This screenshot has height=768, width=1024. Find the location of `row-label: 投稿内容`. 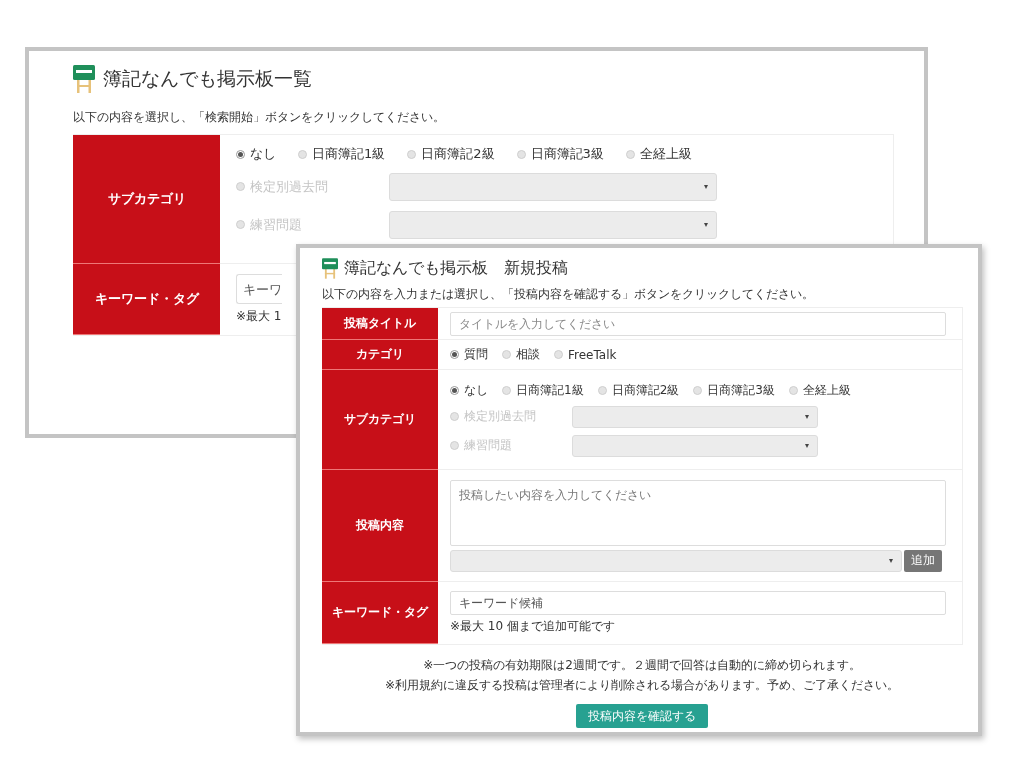

row-label: 投稿内容 is located at coordinates (380, 526).